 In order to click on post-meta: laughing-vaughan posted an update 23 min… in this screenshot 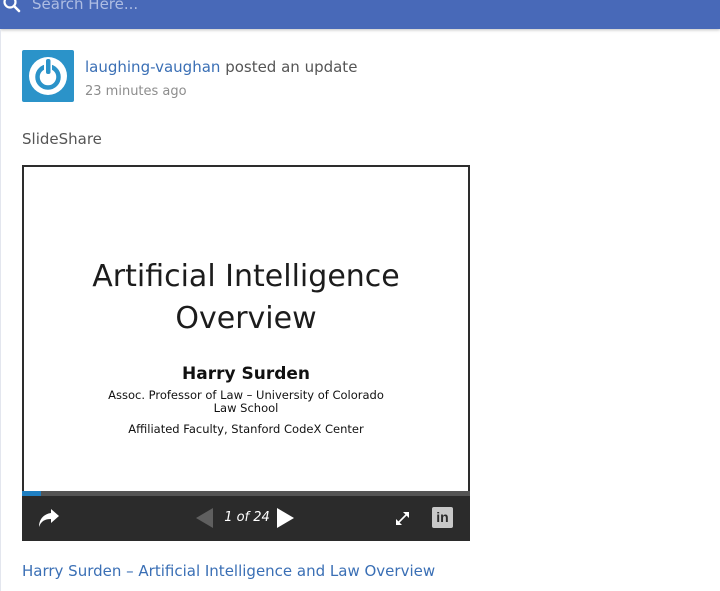, I will do `click(221, 78)`.